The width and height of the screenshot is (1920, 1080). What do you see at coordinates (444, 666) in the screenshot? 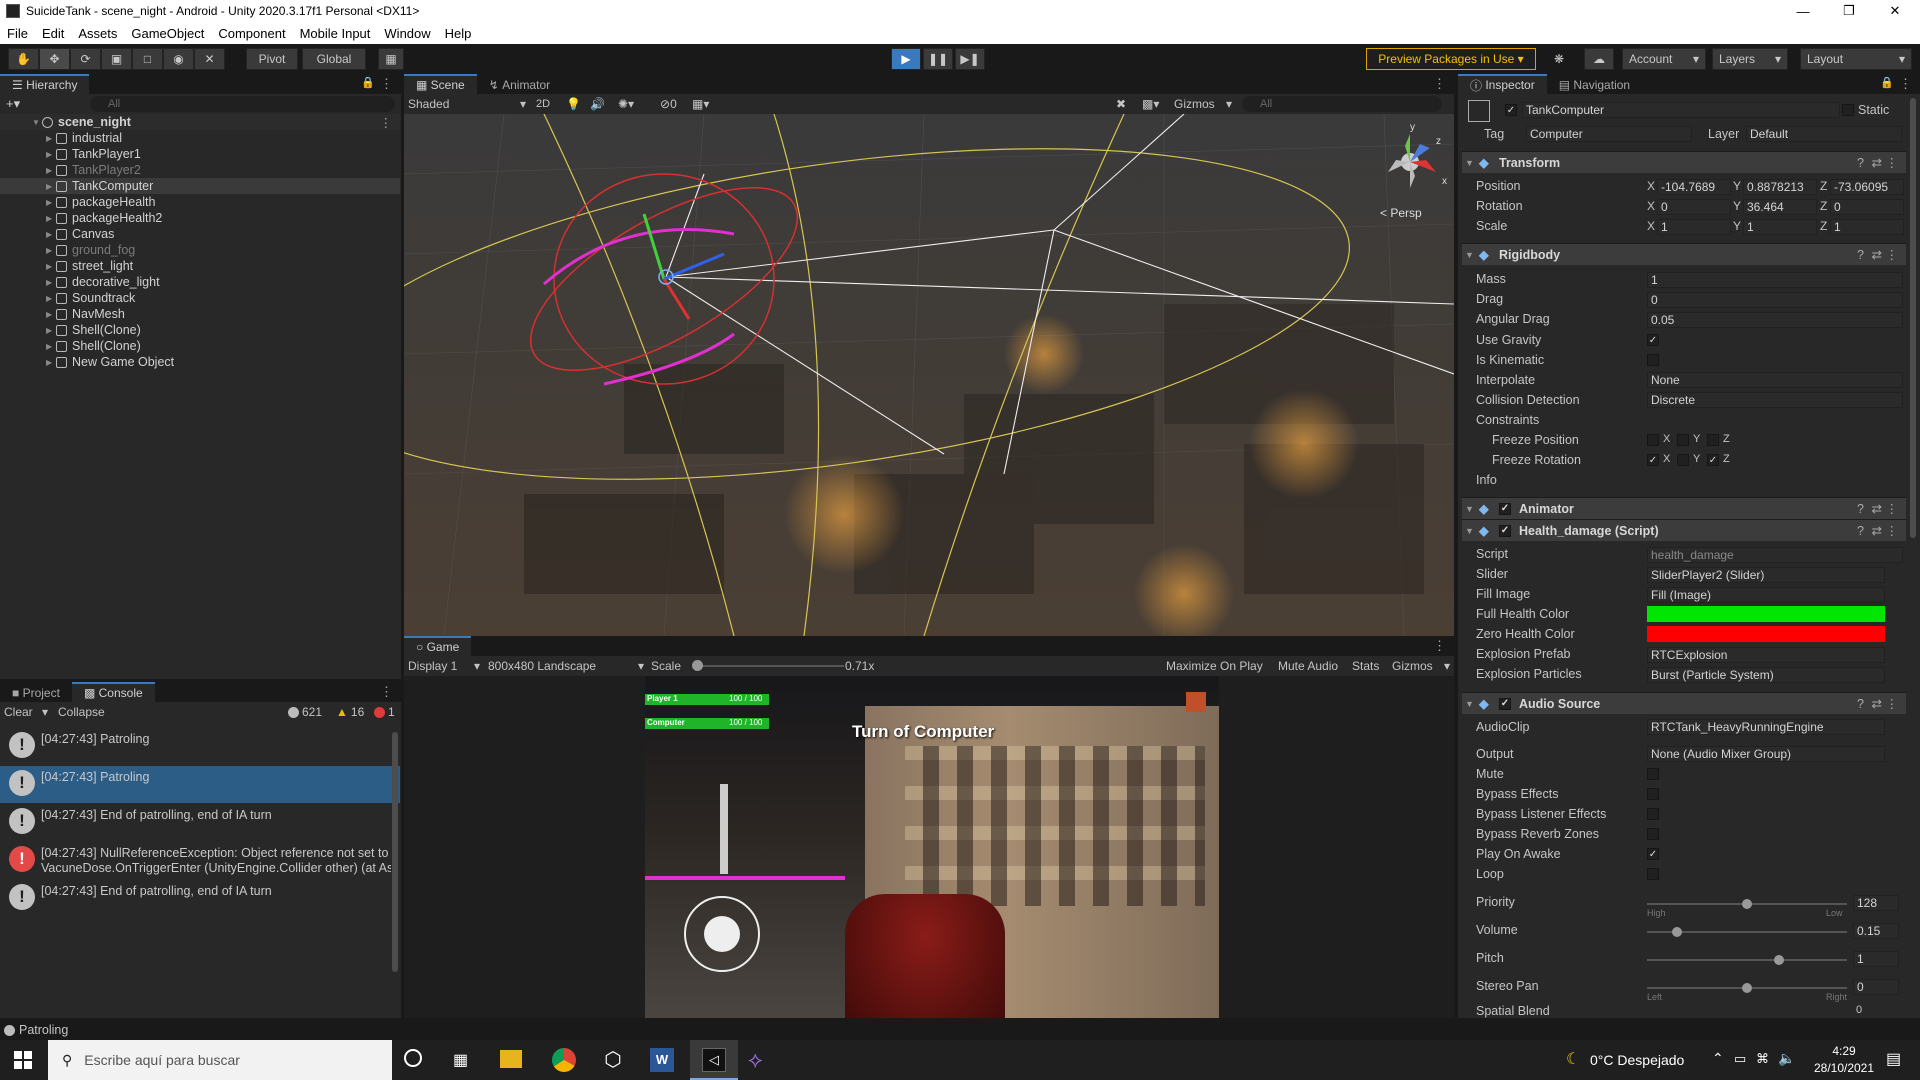
I see `display-dropdown: Display 1 ▾` at bounding box center [444, 666].